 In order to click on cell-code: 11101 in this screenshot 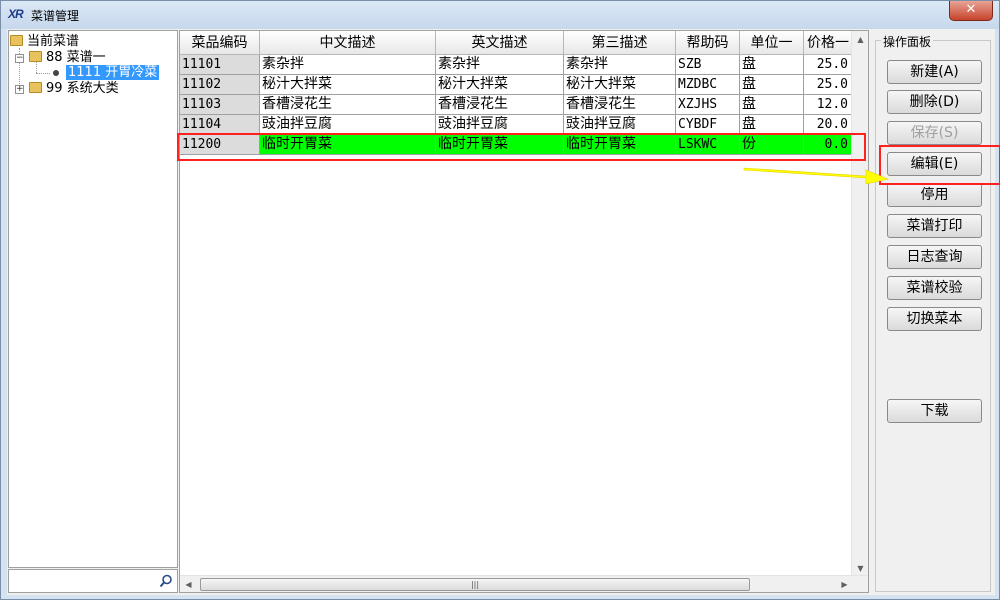, I will do `click(220, 65)`.